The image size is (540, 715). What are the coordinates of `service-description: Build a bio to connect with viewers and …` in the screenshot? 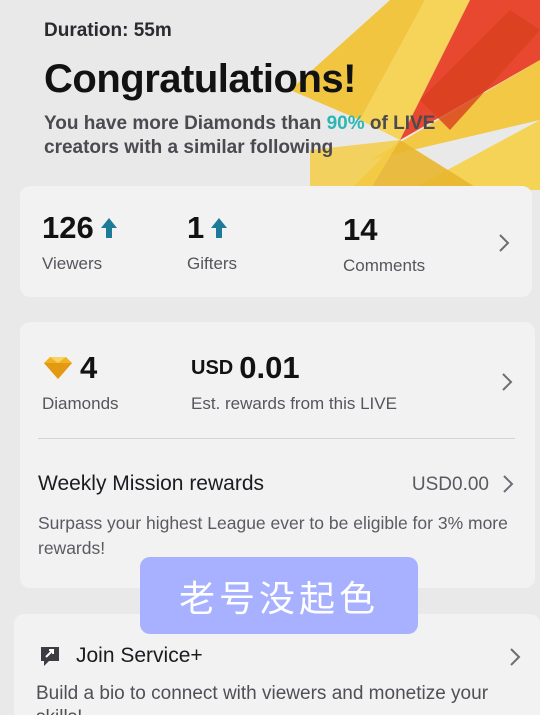 It's located at (262, 699).